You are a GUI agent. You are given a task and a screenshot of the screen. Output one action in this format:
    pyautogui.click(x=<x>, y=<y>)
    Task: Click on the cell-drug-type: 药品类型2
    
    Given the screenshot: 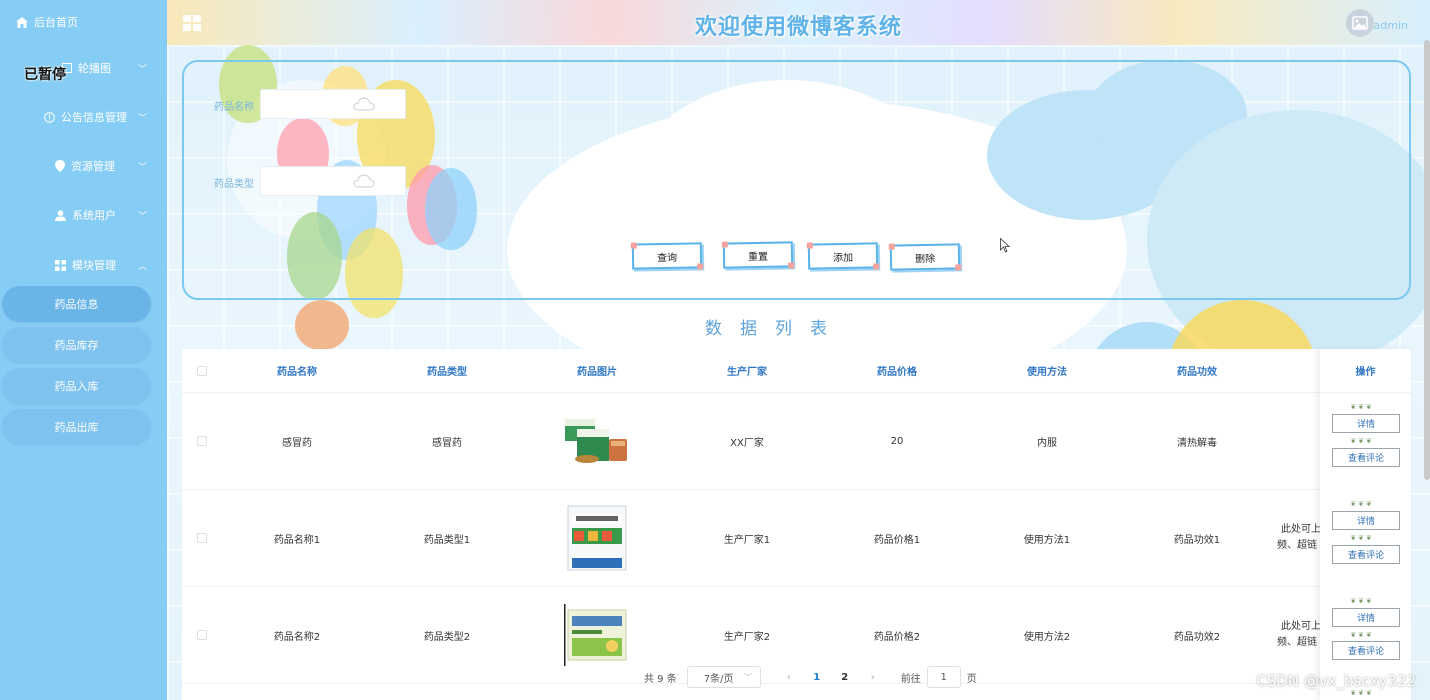 What is the action you would take?
    pyautogui.click(x=447, y=637)
    